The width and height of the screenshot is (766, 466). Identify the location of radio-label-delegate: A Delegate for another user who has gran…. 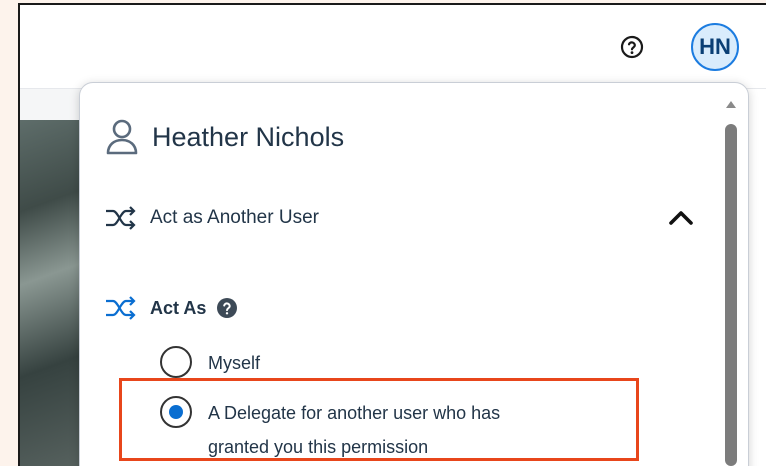
(354, 430).